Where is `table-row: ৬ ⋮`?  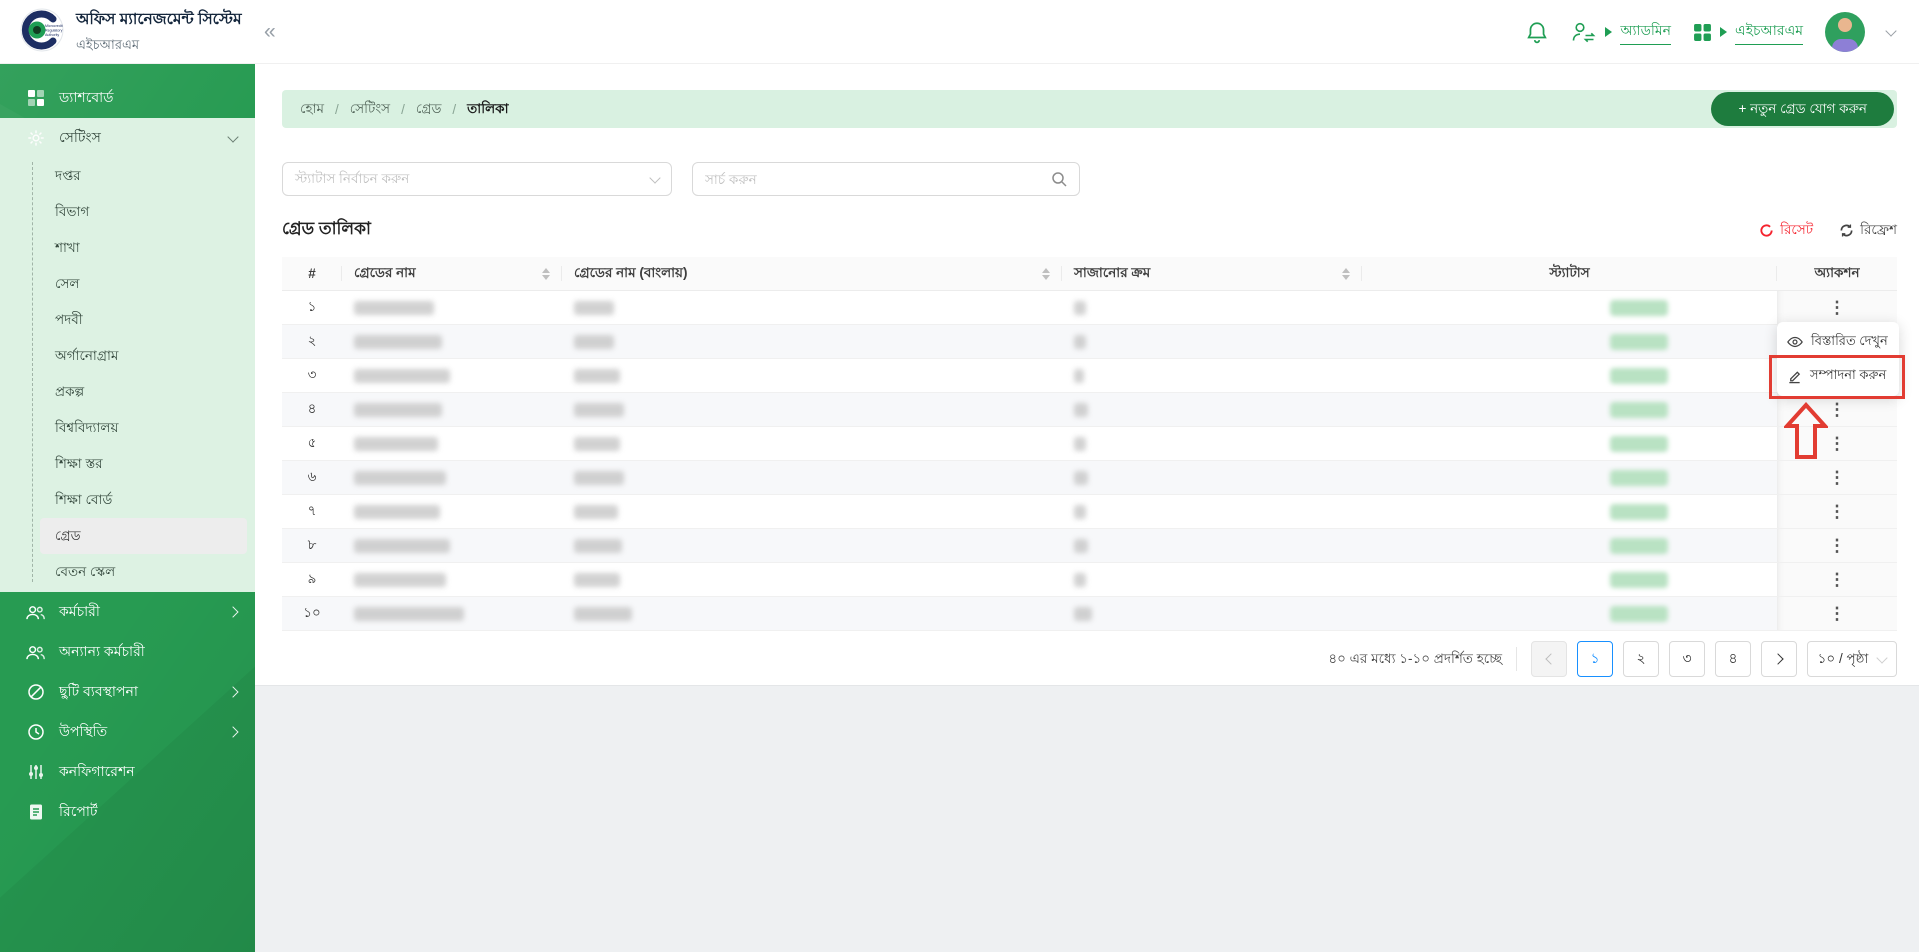
table-row: ৬ ⋮ is located at coordinates (1089, 478).